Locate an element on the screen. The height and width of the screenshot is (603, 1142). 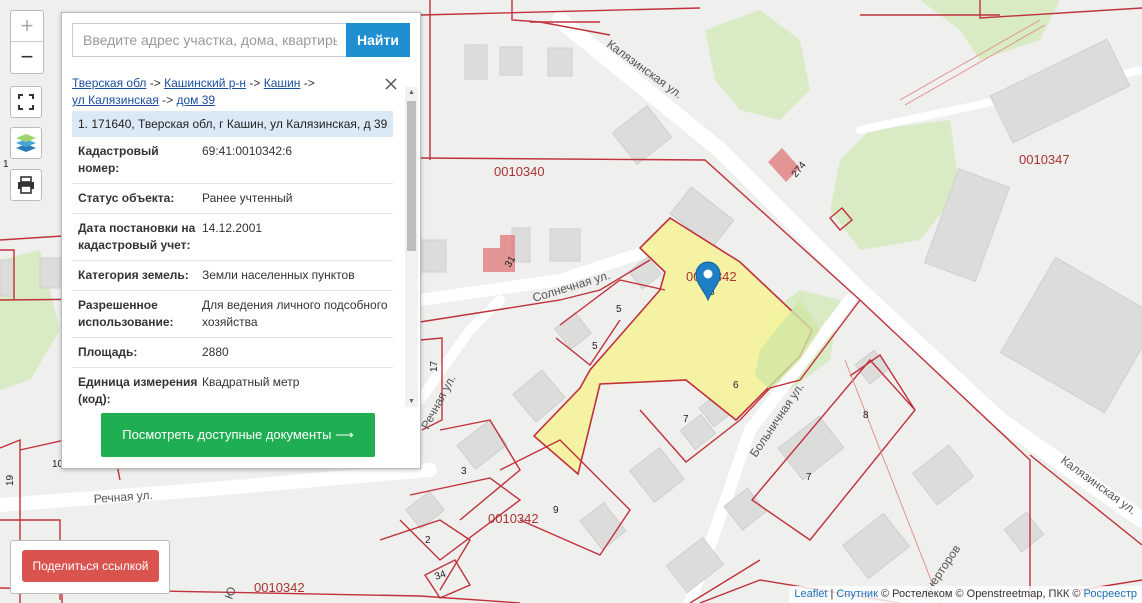
property-value: 69:41:0010342:6 is located at coordinates (247, 151).